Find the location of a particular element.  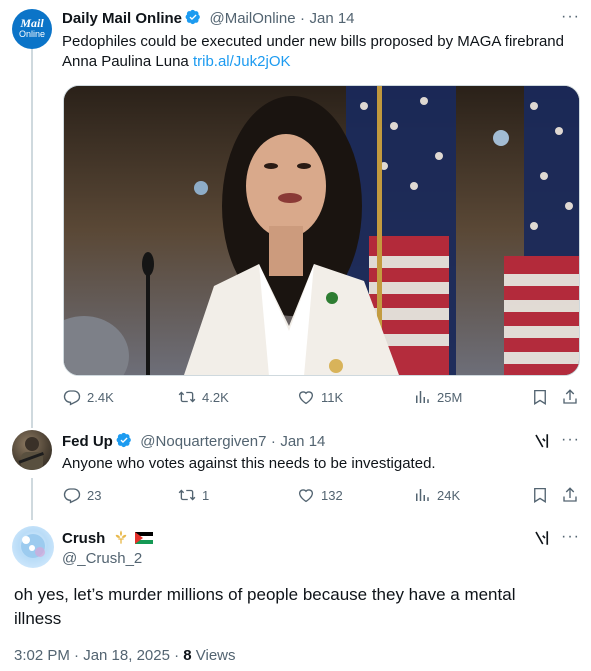

like-count: 132 is located at coordinates (332, 495).